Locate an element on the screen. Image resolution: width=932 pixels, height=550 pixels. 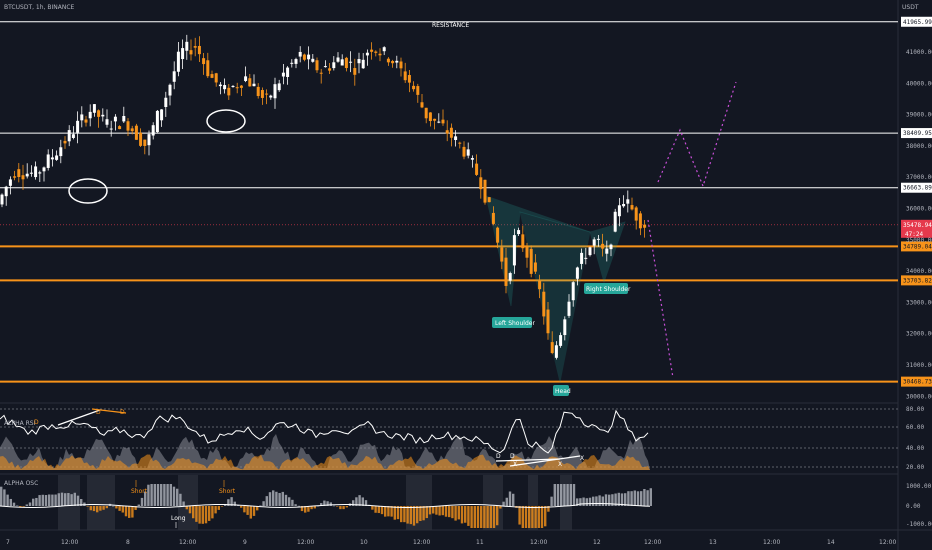
svg-text: X is located at coordinates (560, 464).